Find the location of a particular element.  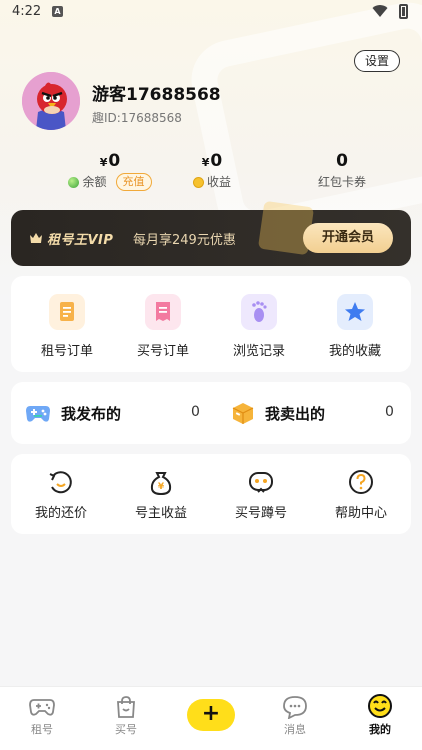

favorites-item: 我的收藏 is located at coordinates (355, 326).